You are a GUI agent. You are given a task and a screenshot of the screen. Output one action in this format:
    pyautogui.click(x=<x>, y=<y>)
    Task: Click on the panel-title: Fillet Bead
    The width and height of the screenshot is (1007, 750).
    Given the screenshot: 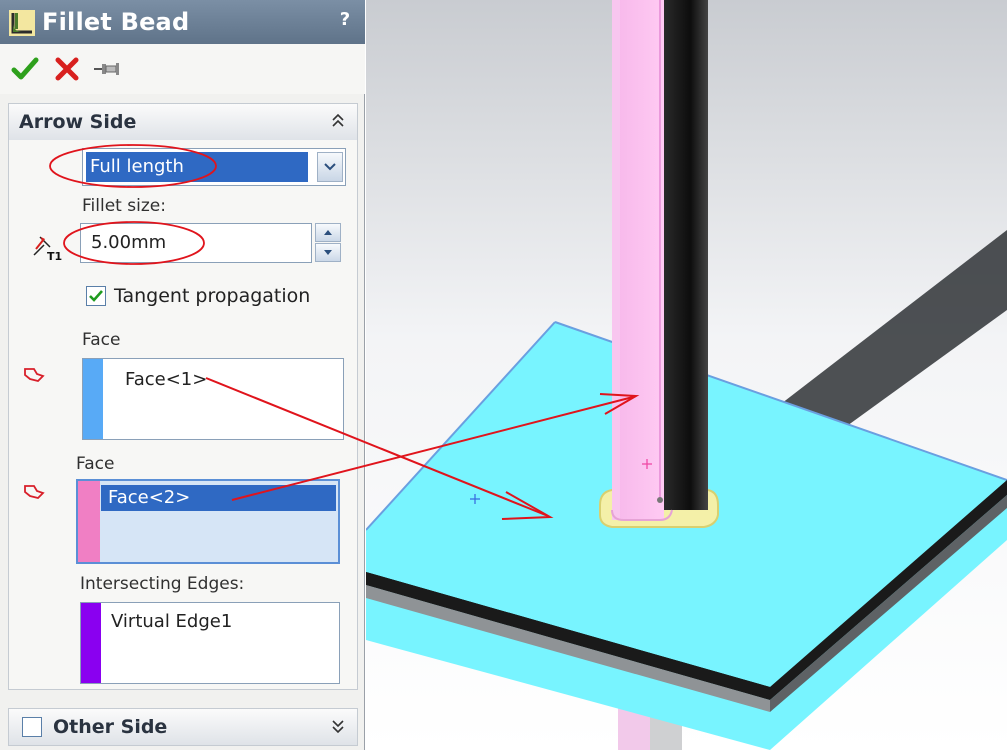 What is the action you would take?
    pyautogui.click(x=116, y=22)
    